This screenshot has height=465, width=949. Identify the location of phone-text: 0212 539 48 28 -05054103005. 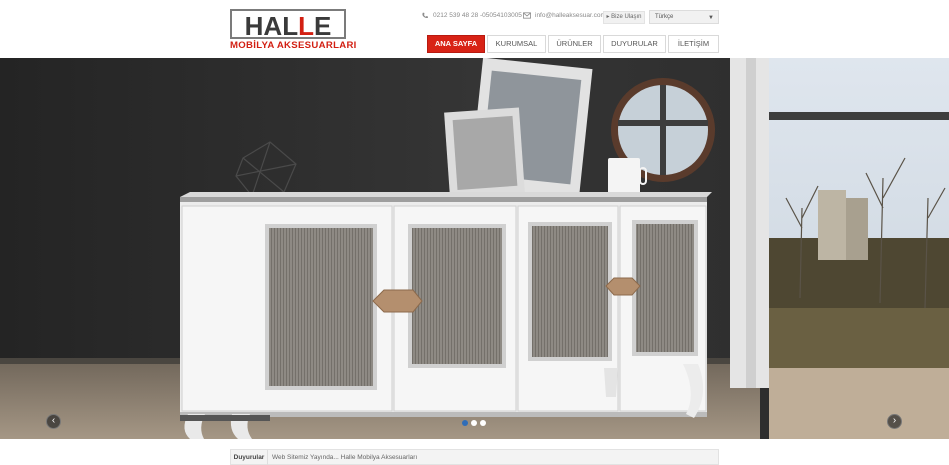
(477, 15).